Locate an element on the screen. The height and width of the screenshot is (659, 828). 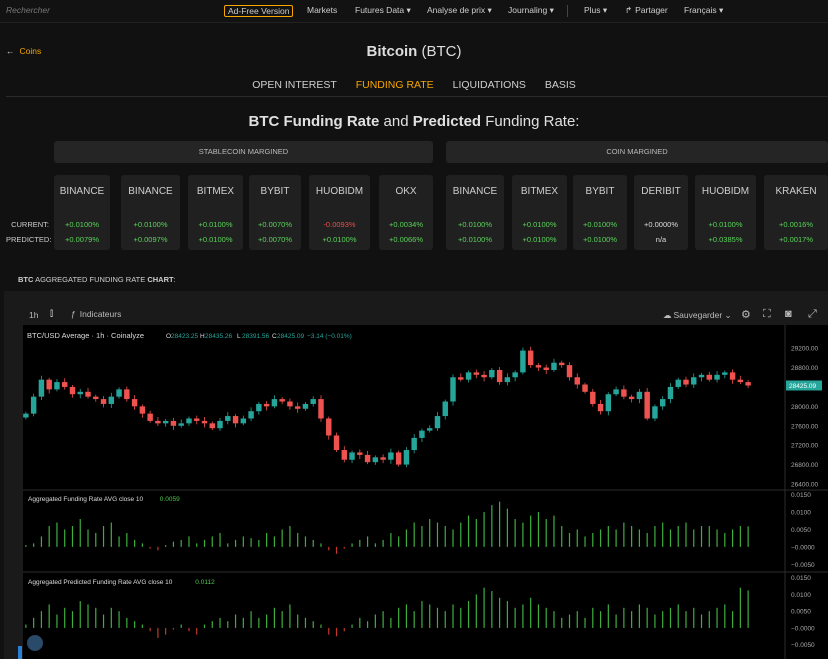
cloud-logo-icon is located at coordinates (35, 643).